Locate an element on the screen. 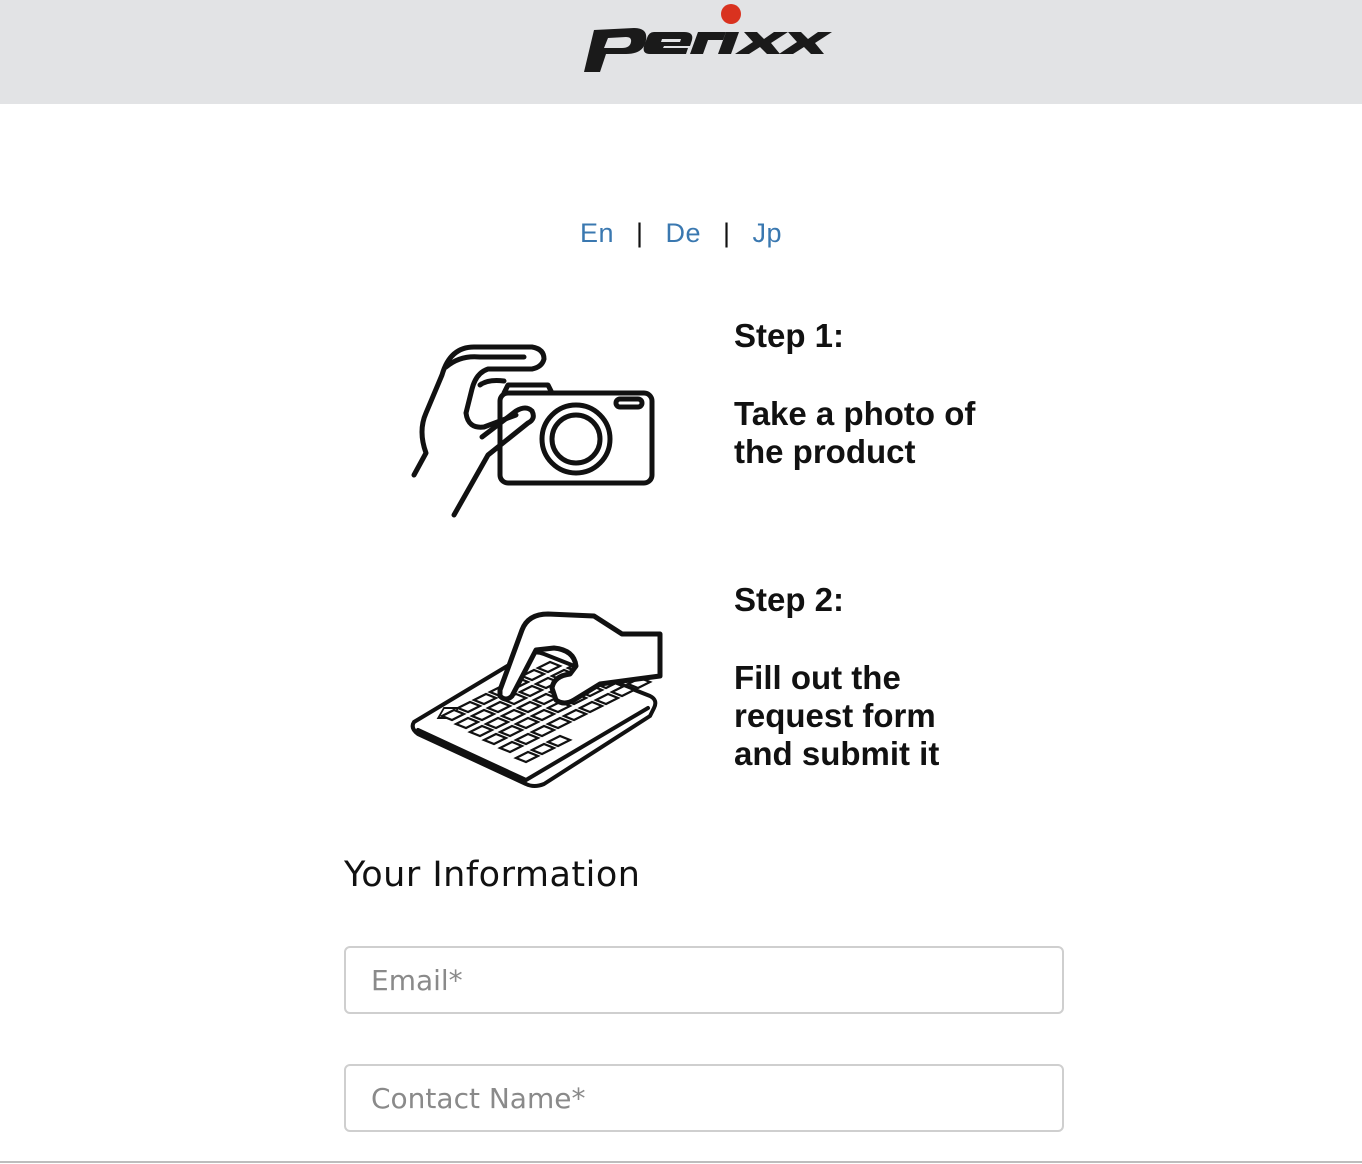 The width and height of the screenshot is (1362, 1164). step-description: Take a photo of the product is located at coordinates (855, 432).